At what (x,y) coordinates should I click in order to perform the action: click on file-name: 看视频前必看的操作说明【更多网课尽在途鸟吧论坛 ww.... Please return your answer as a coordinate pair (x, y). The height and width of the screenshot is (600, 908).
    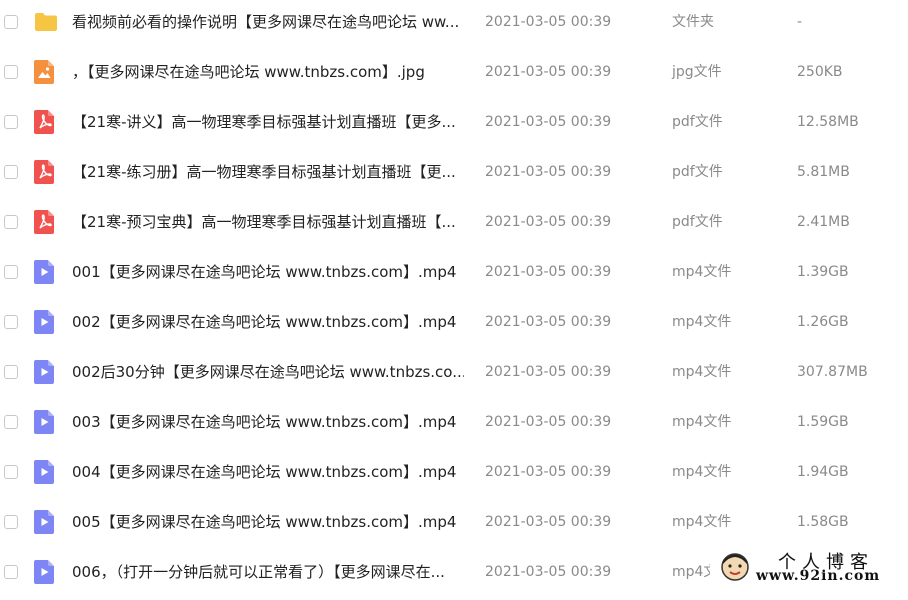
    Looking at the image, I should click on (265, 22).